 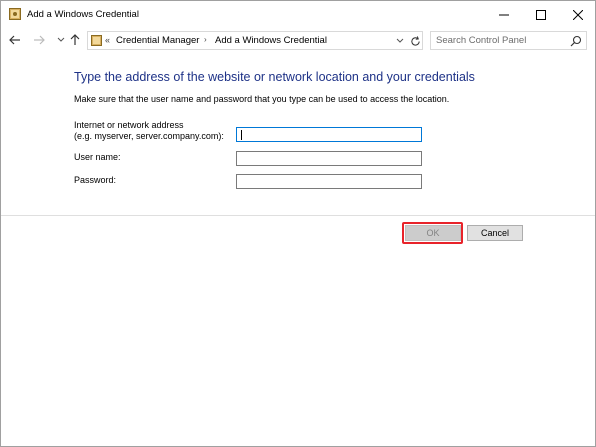 I want to click on forward-button, so click(x=39, y=40).